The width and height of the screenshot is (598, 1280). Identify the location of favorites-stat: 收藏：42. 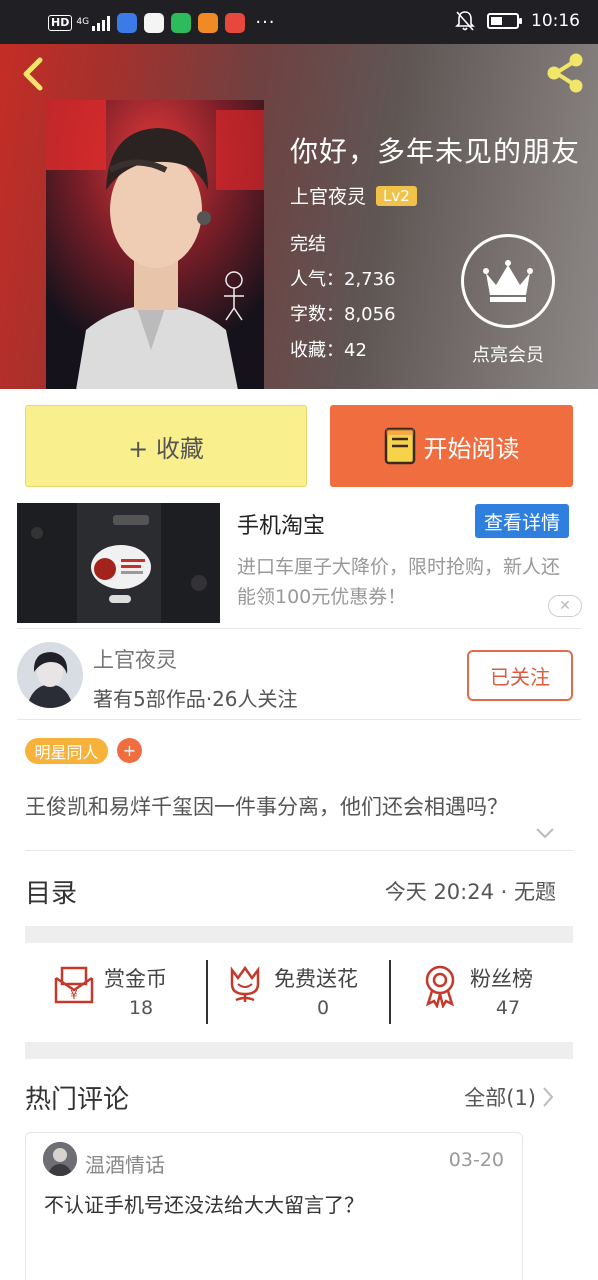
(328, 349).